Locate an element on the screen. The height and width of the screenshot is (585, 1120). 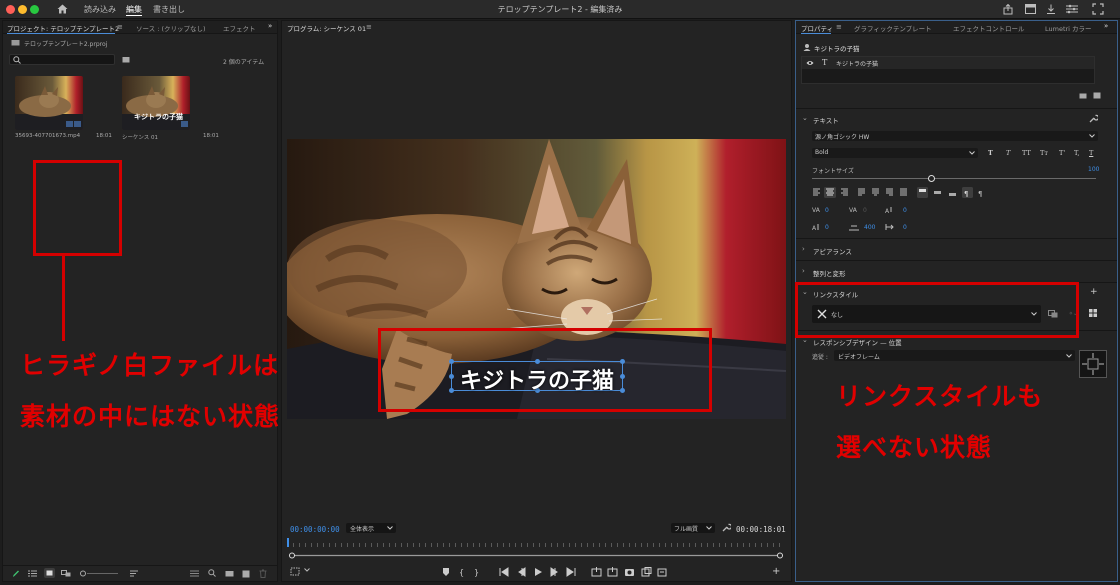
clip-thumbnail is located at coordinates (49, 103).